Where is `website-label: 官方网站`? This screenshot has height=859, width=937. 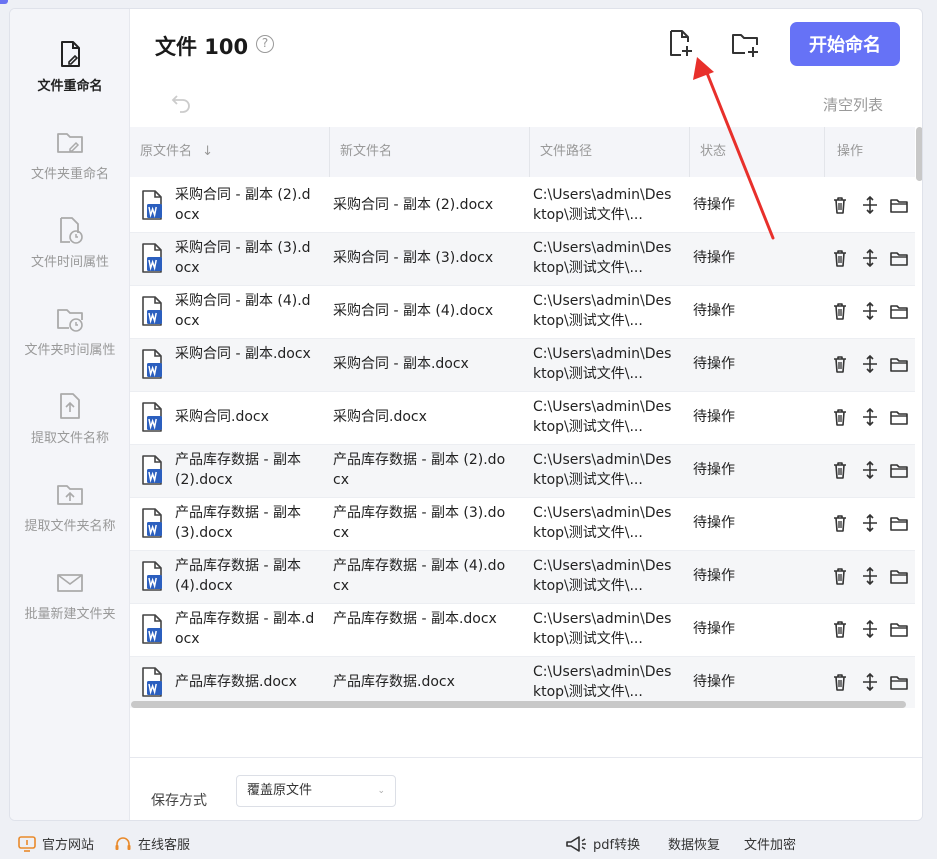 website-label: 官方网站 is located at coordinates (68, 845).